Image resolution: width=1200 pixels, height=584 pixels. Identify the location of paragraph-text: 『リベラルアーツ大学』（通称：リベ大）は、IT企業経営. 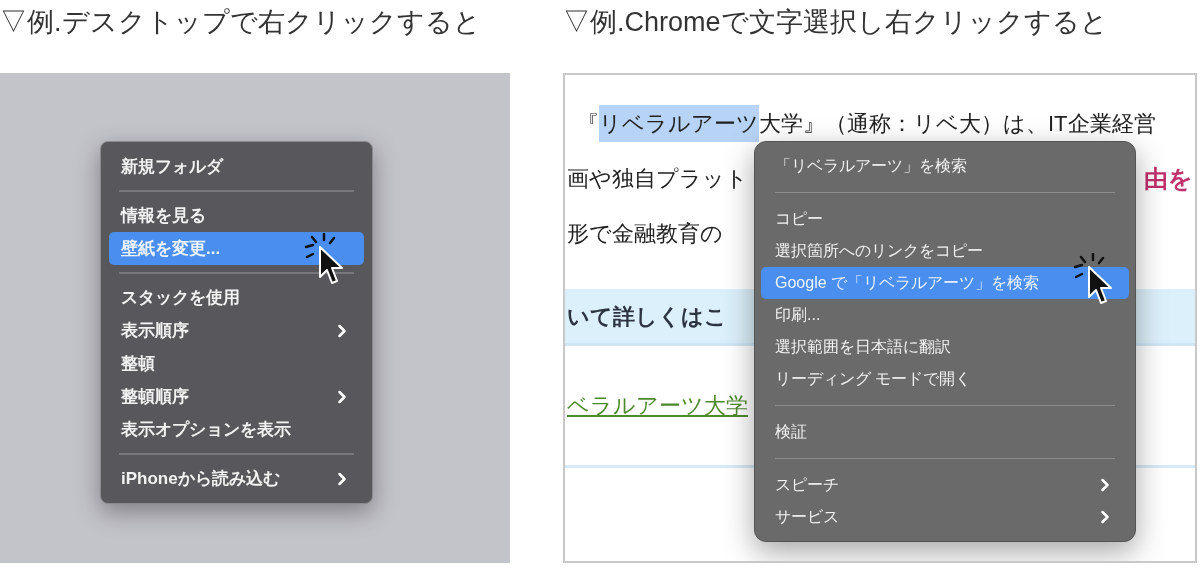
(866, 123).